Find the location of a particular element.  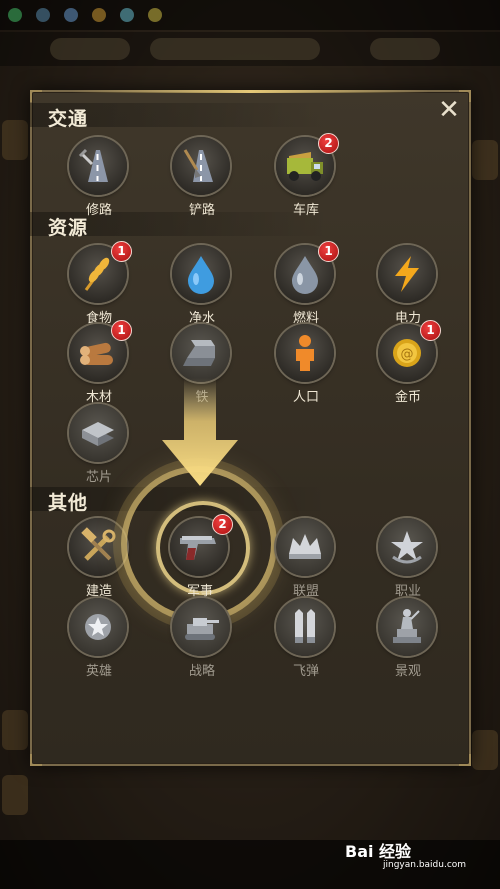

menu-item-hero: 英雄 is located at coordinates (99, 638).